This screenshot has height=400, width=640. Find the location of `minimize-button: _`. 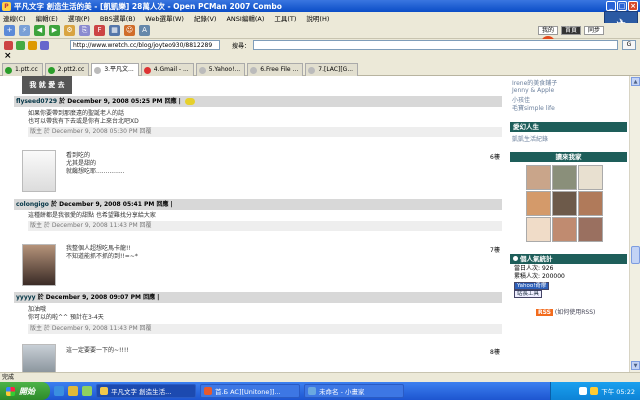

minimize-button: _ is located at coordinates (611, 6).